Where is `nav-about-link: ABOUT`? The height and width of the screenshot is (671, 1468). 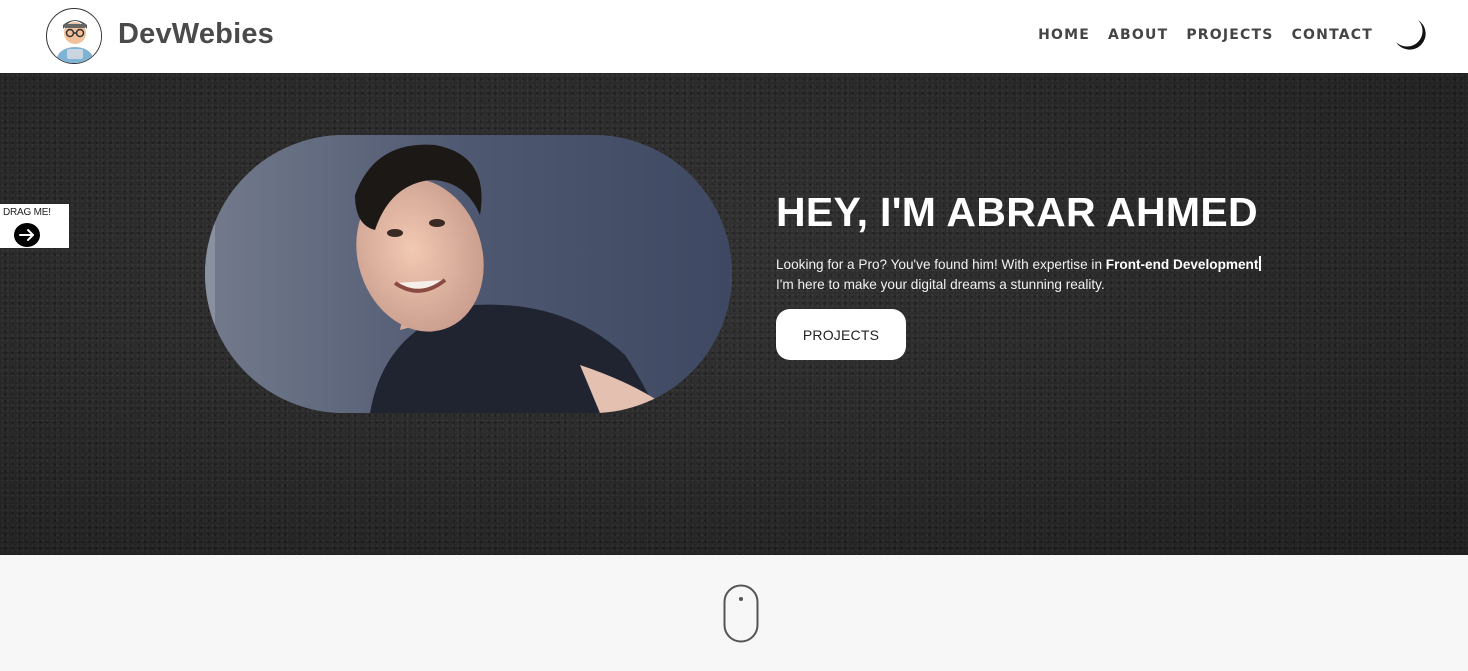 nav-about-link: ABOUT is located at coordinates (1138, 35).